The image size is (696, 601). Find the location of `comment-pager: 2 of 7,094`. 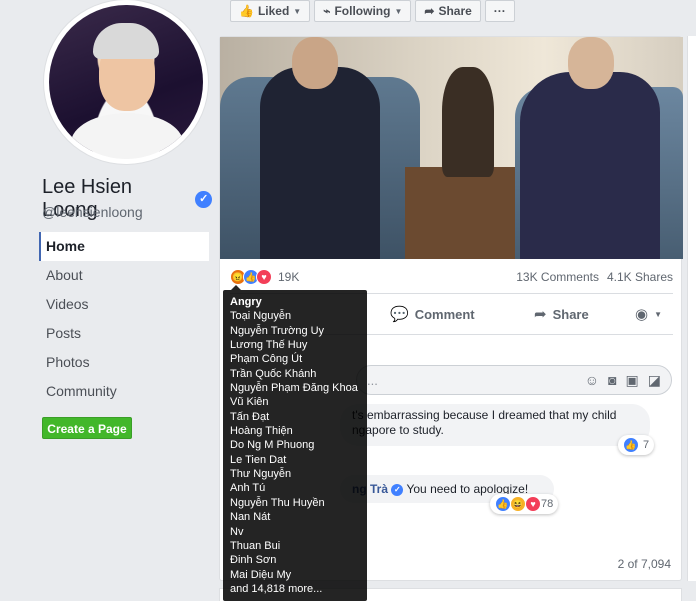

comment-pager: 2 of 7,094 is located at coordinates (644, 564).